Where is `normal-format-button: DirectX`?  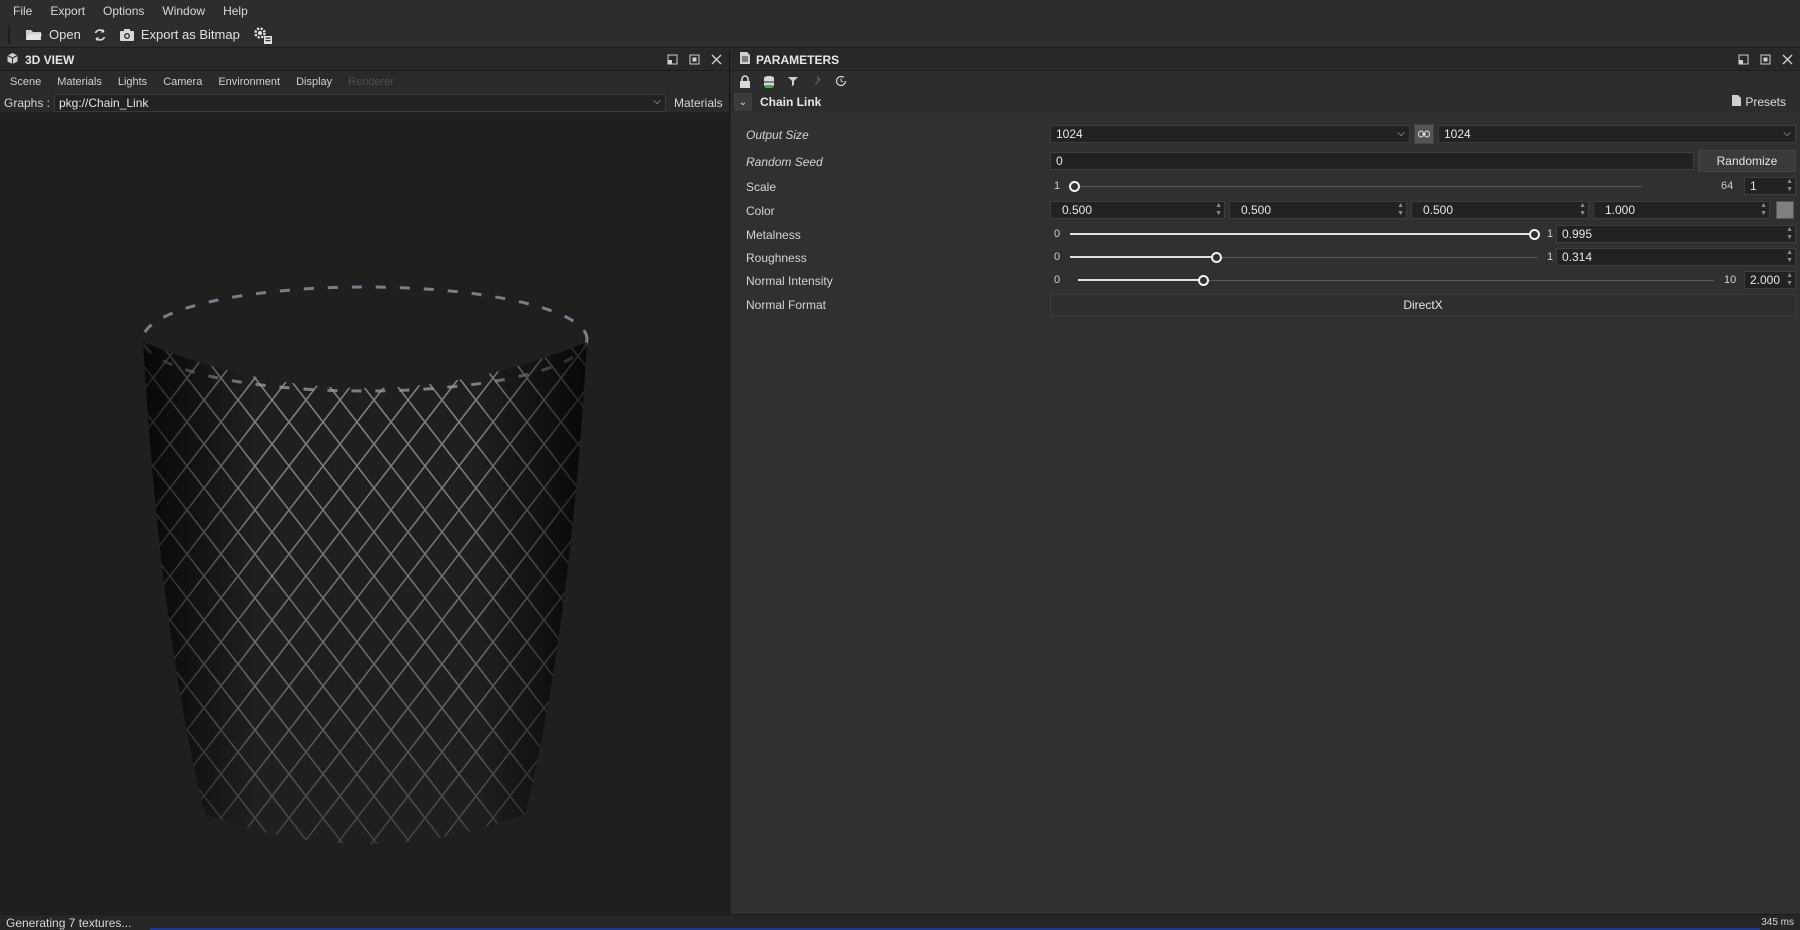 normal-format-button: DirectX is located at coordinates (1423, 305).